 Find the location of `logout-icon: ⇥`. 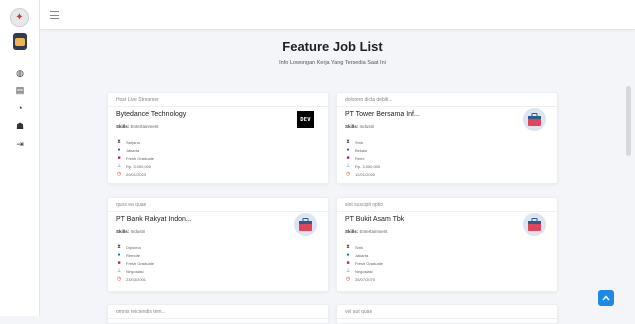

logout-icon: ⇥ is located at coordinates (20, 144).